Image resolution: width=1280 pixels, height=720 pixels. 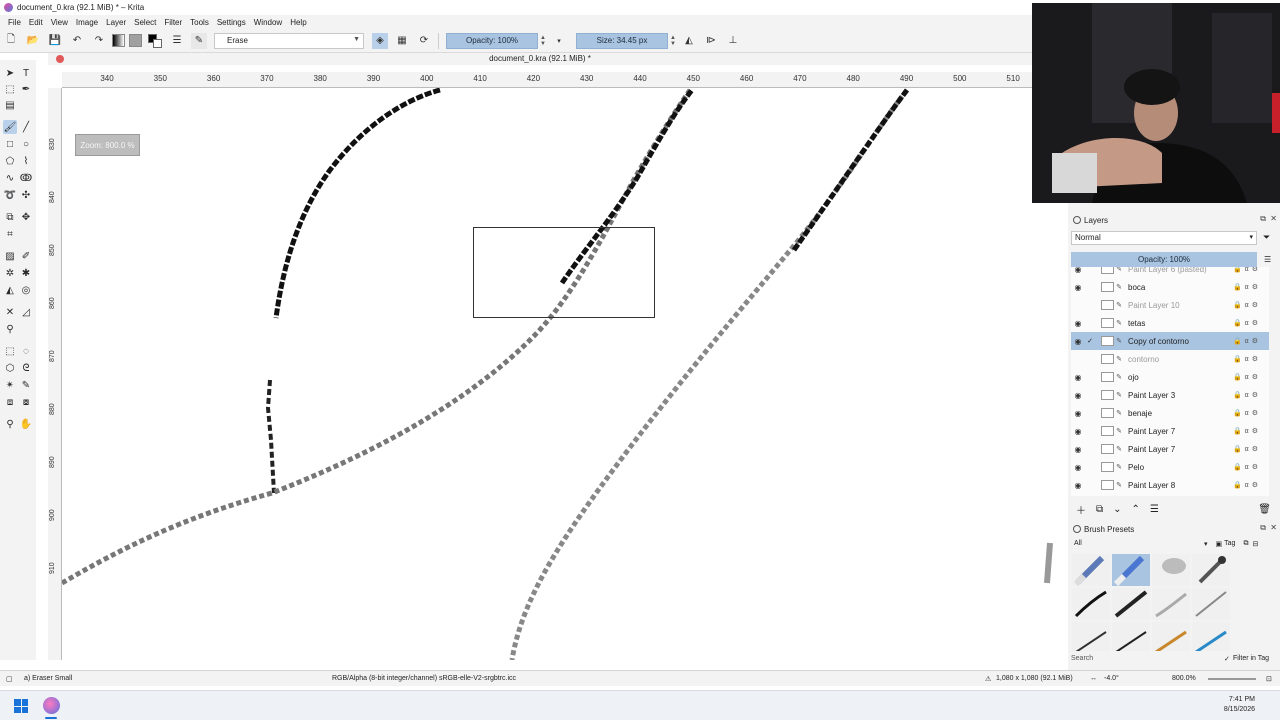 What do you see at coordinates (564, 272) in the screenshot?
I see `selection-rectangle` at bounding box center [564, 272].